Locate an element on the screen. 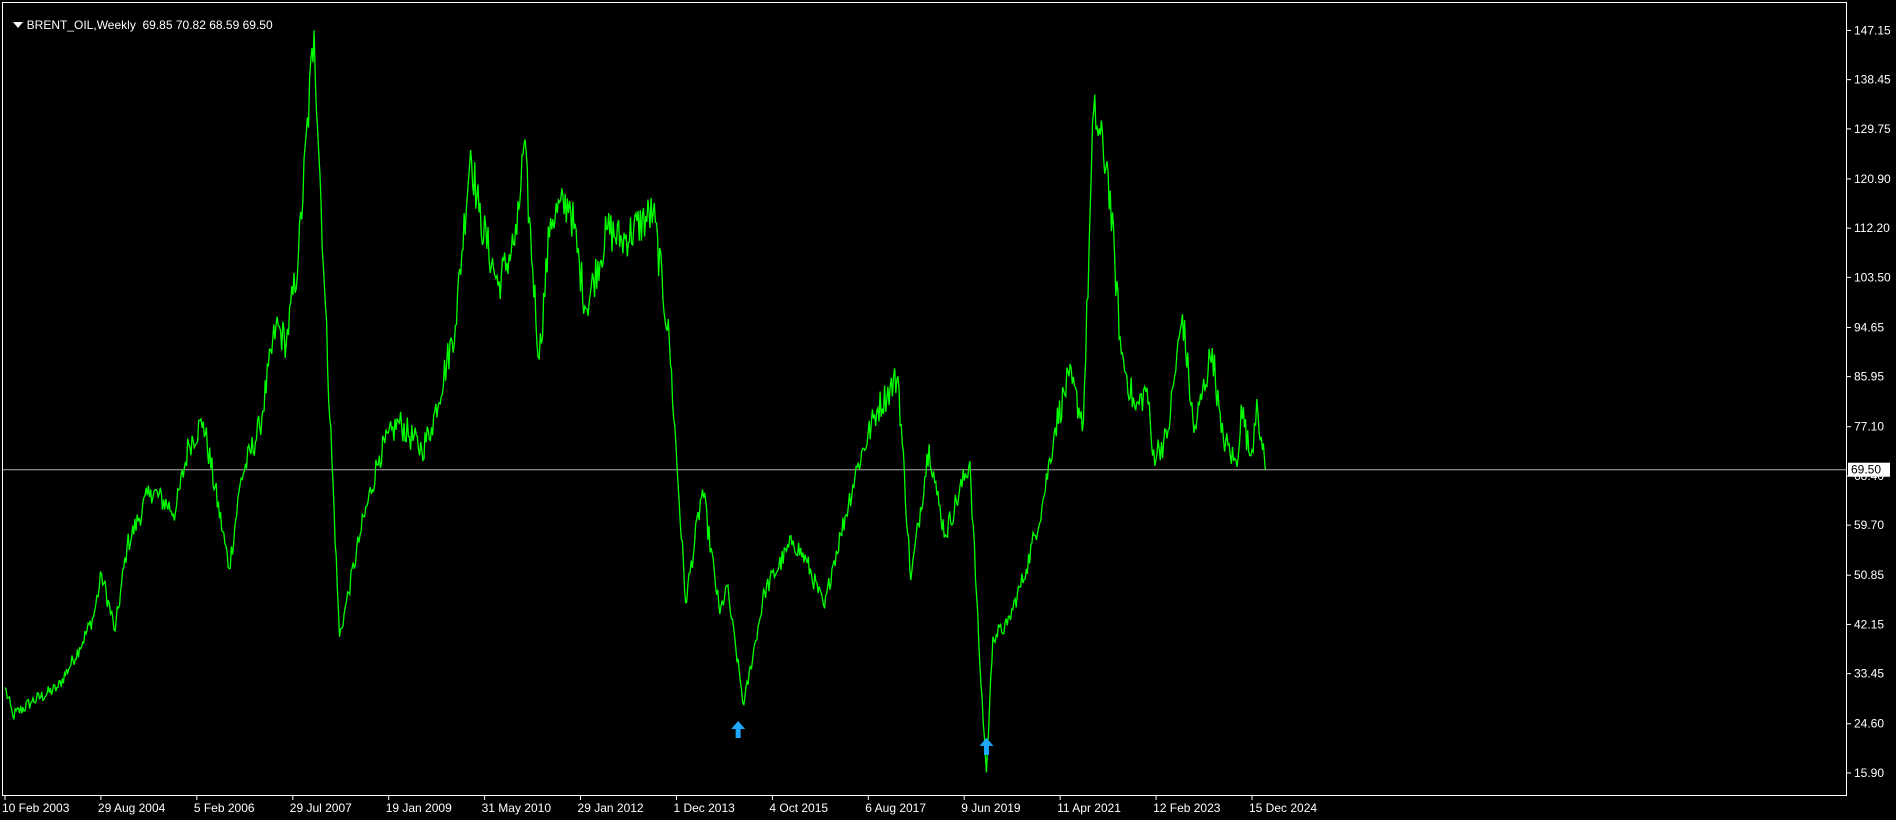 The image size is (1896, 820). y-tick-label: 15.90 is located at coordinates (1869, 773).